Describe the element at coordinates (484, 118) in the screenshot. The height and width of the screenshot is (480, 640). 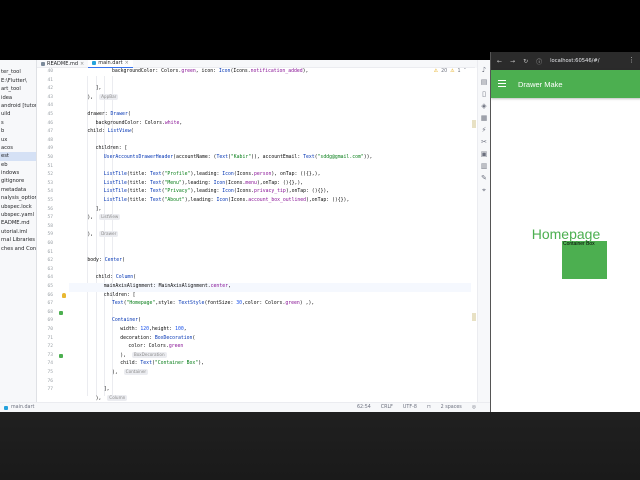
I see `outline-icon: ▦` at that location.